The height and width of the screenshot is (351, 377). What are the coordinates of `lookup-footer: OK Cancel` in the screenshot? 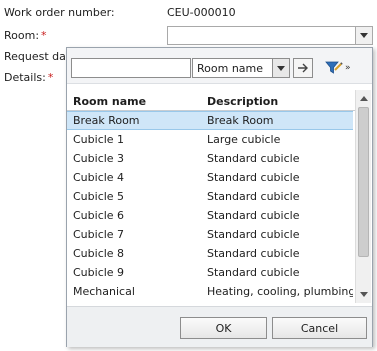 It's located at (219, 326).